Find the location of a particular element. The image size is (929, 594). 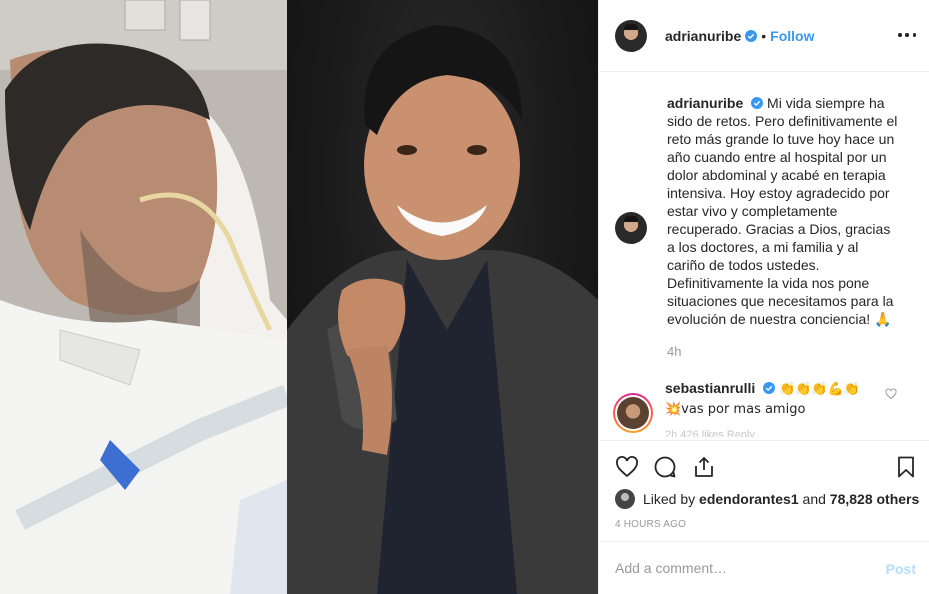

comment-icon is located at coordinates (665, 467).